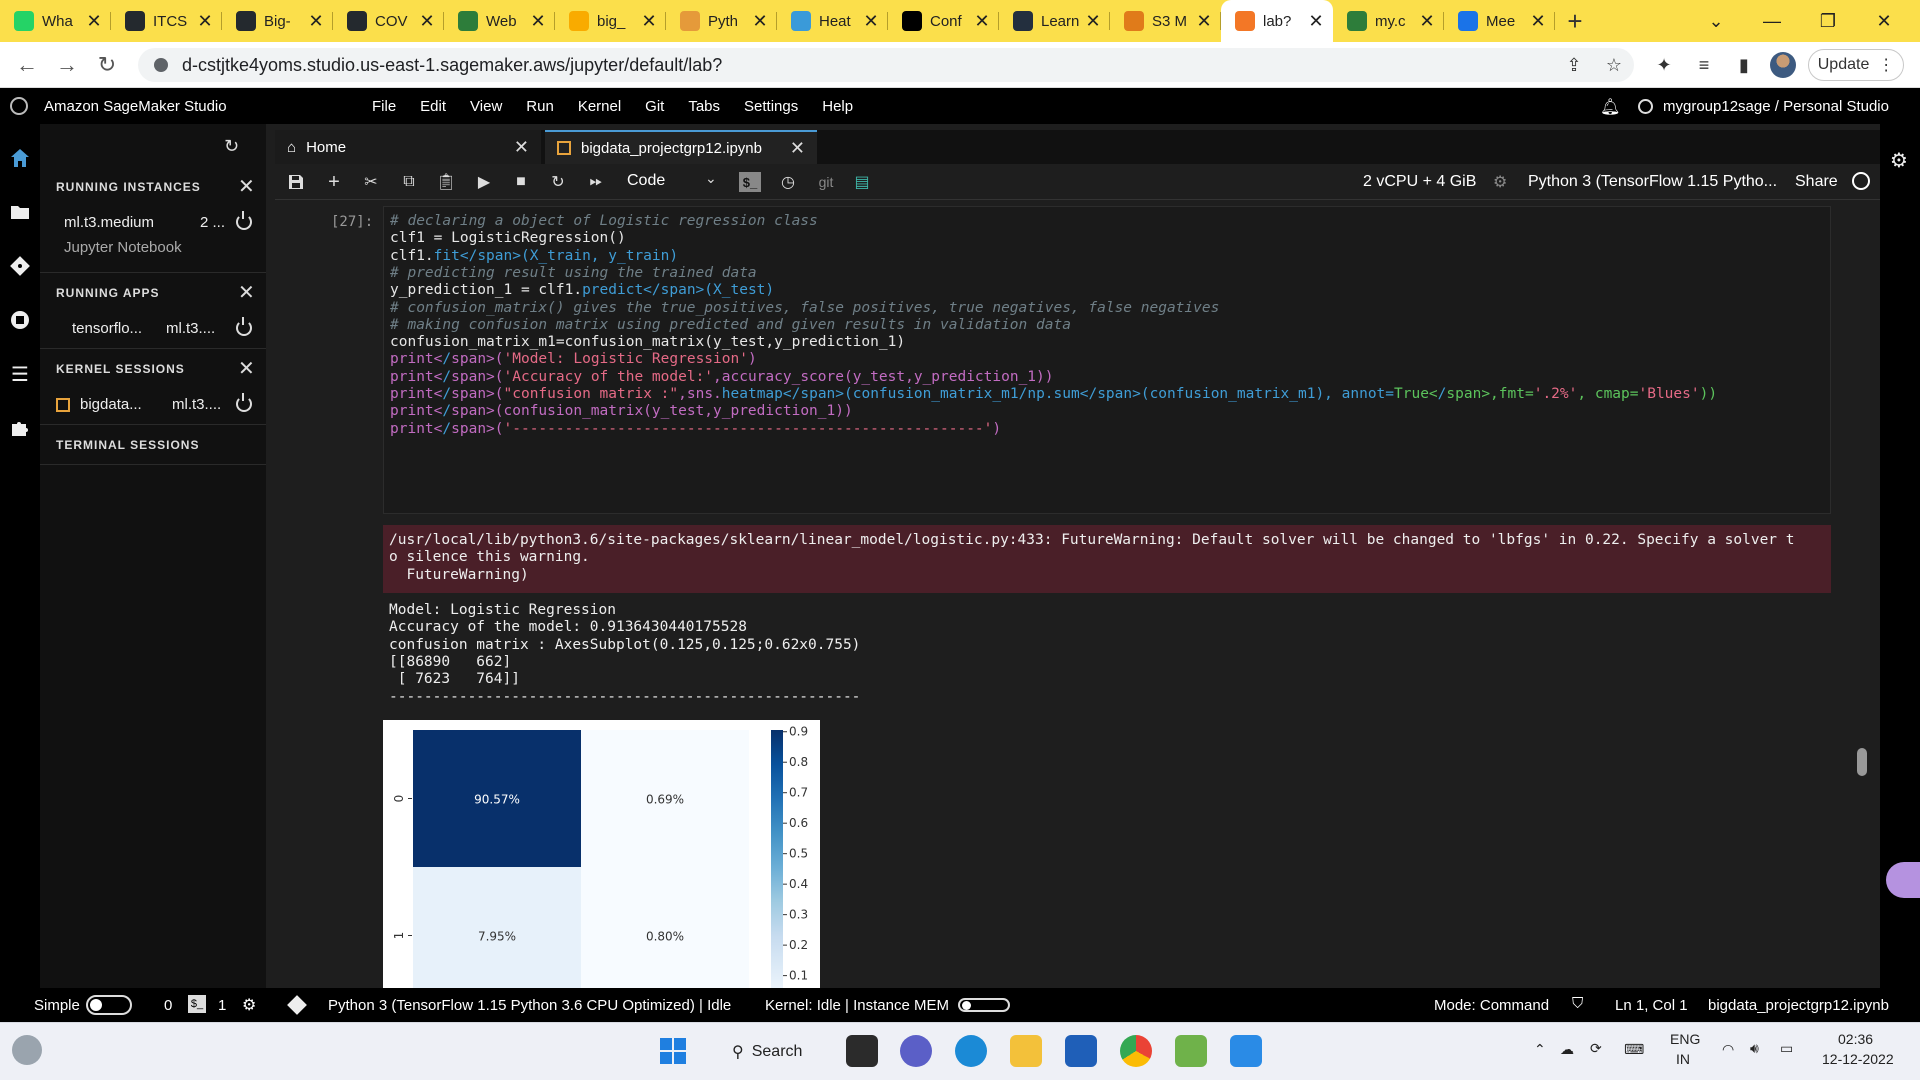  I want to click on restart-kernel-icon: ↻, so click(558, 182).